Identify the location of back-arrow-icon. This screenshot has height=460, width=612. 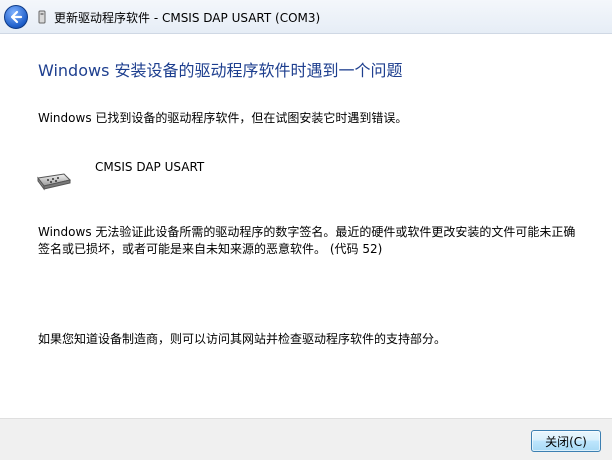
(16, 17).